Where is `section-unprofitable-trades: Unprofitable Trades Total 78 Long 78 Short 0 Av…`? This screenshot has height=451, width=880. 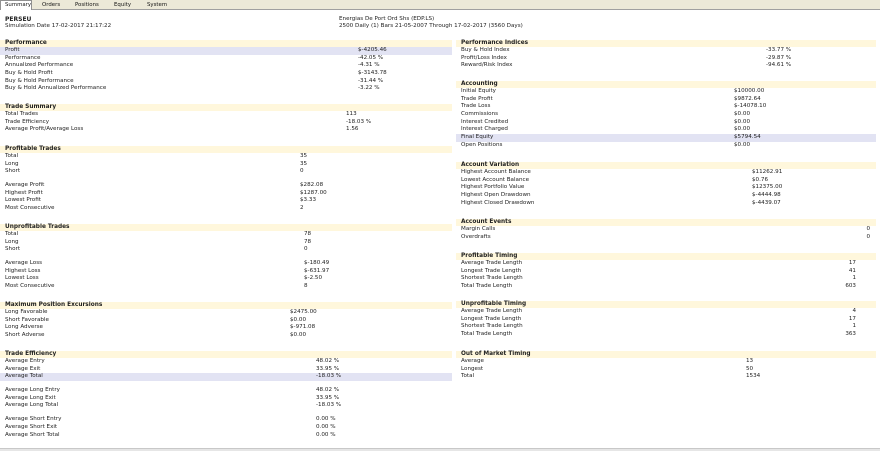
section-unprofitable-trades: Unprofitable Trades Total 78 Long 78 Short 0 Av… is located at coordinates (226, 257).